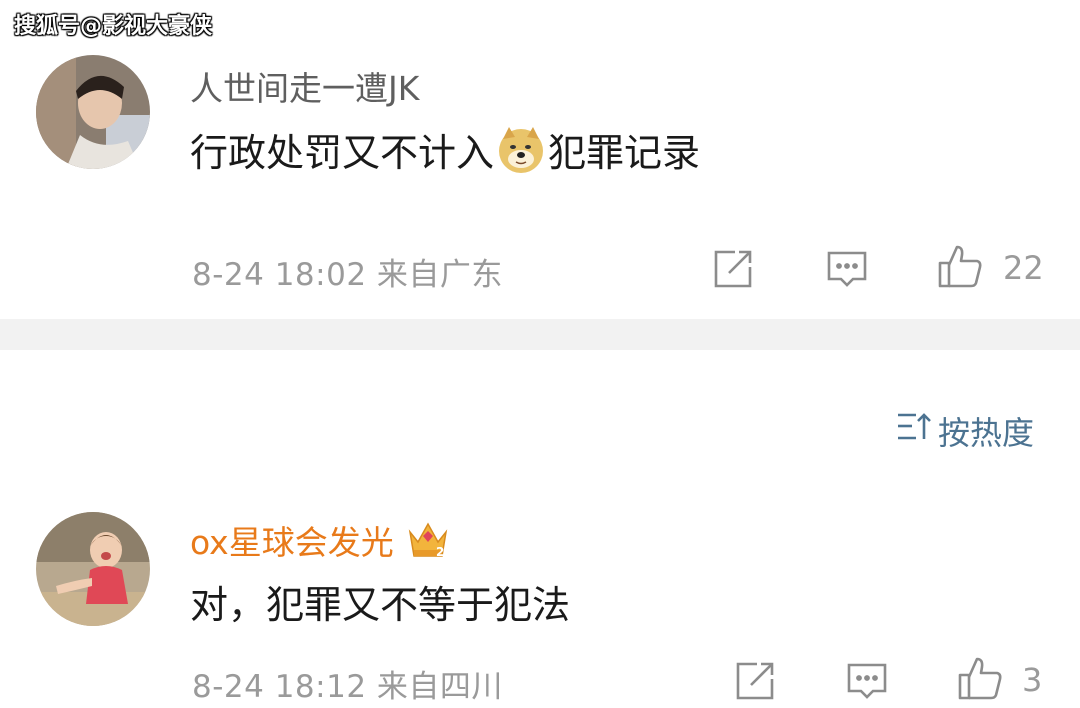  Describe the element at coordinates (985, 433) in the screenshot. I see `sort-label: 按热度` at that location.